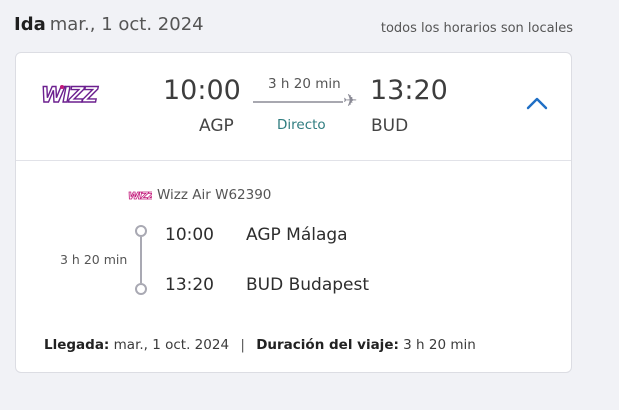 The width and height of the screenshot is (619, 410). I want to click on segment-departure-place: AGP Málaga, so click(297, 235).